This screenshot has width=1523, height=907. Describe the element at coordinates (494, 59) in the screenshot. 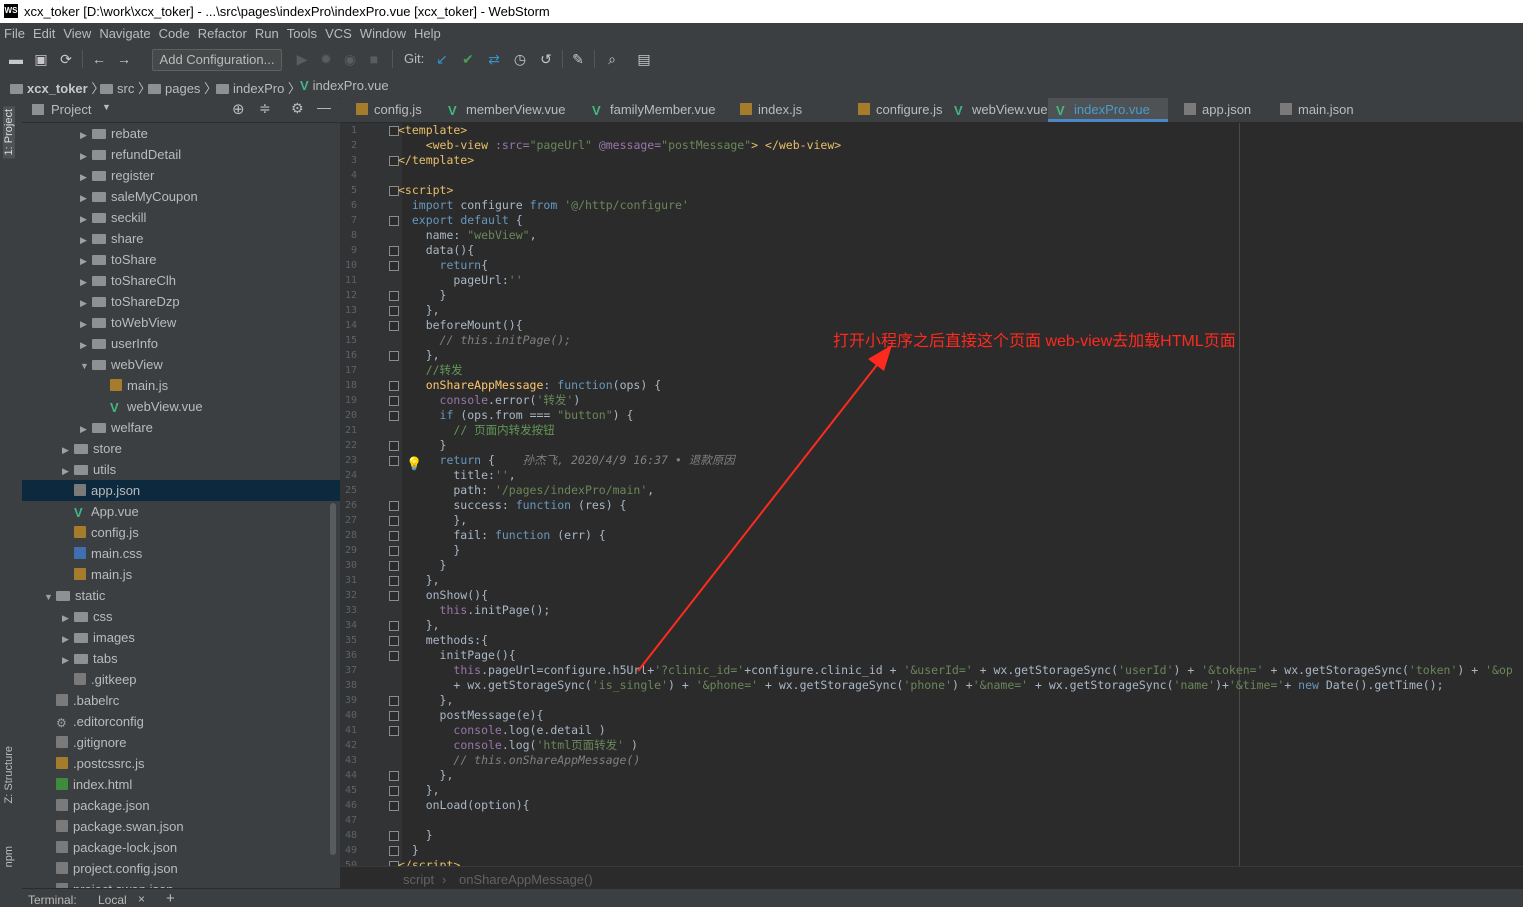

I see `git-compare-icon: ⇄` at that location.